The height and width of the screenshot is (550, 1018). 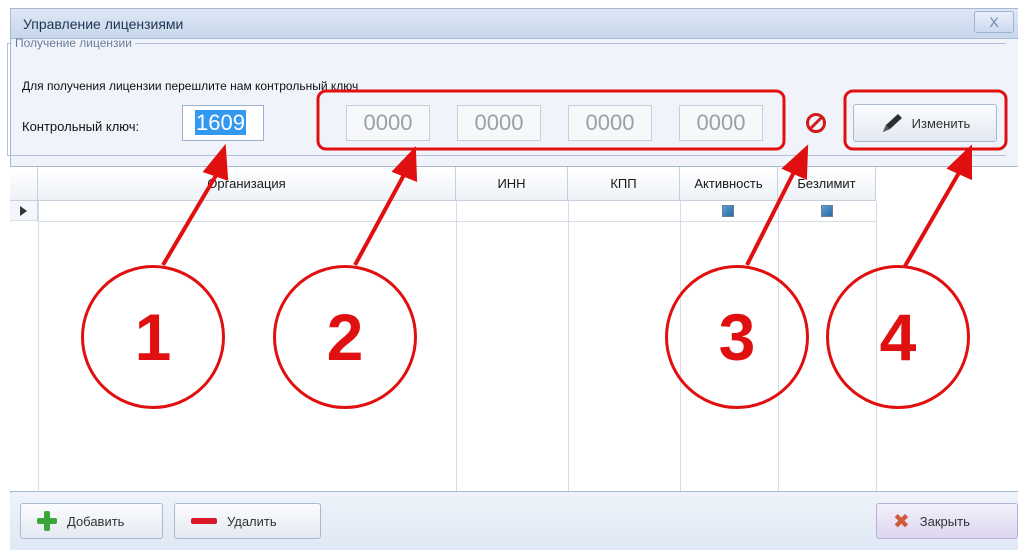 What do you see at coordinates (737, 337) in the screenshot?
I see `annotation-circle-3: 3` at bounding box center [737, 337].